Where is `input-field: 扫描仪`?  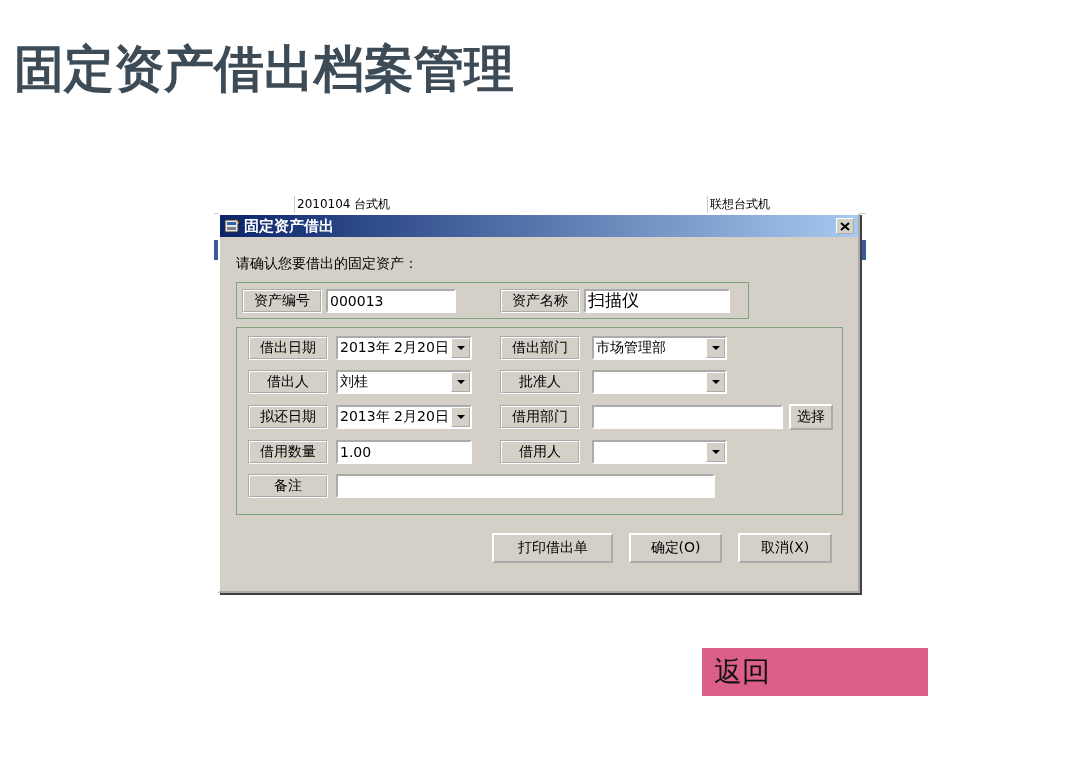
input-field: 扫描仪 is located at coordinates (657, 300).